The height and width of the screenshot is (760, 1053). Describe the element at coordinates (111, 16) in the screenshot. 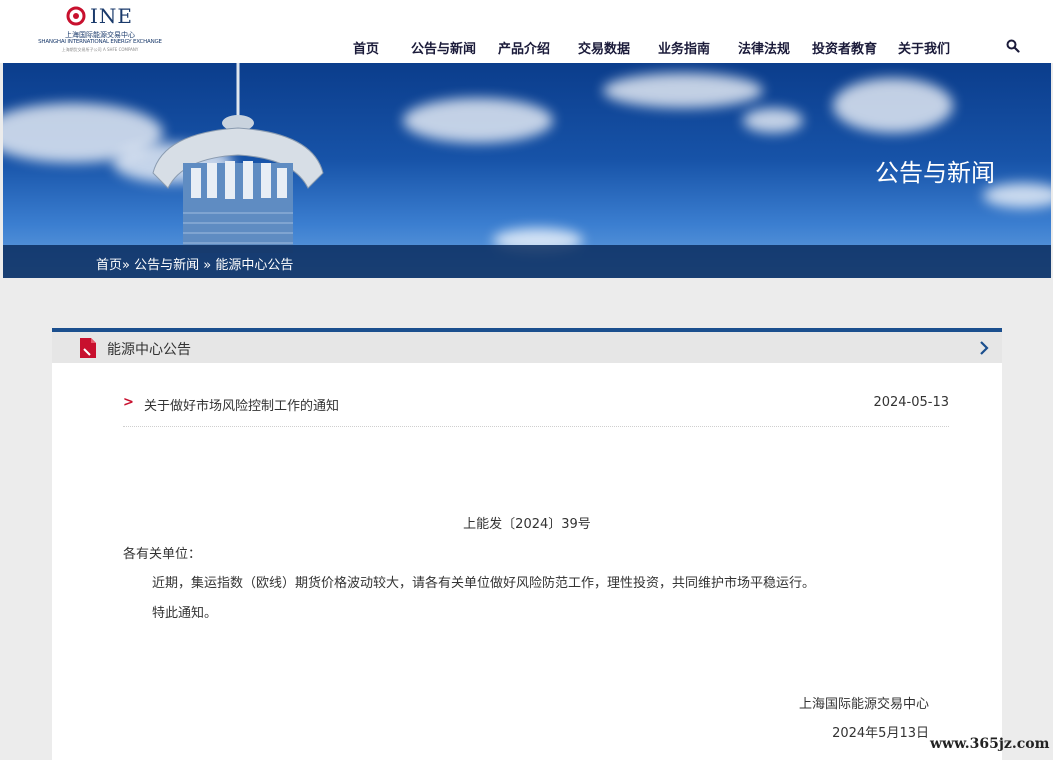

I see `logo-wordmark: INE` at that location.